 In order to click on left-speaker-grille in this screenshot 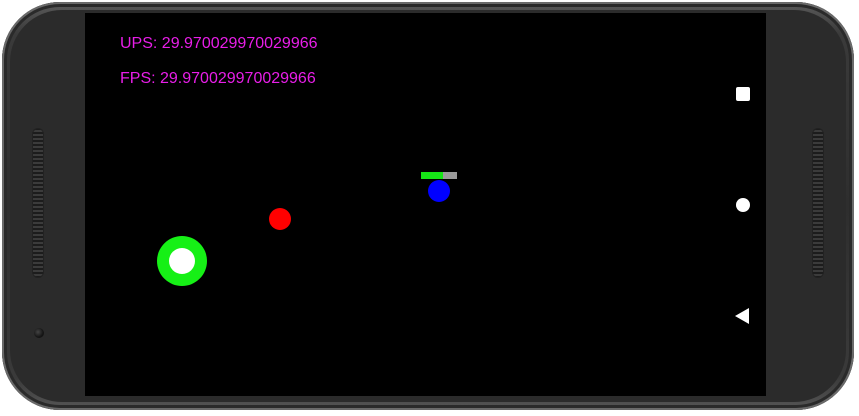, I will do `click(38, 203)`.